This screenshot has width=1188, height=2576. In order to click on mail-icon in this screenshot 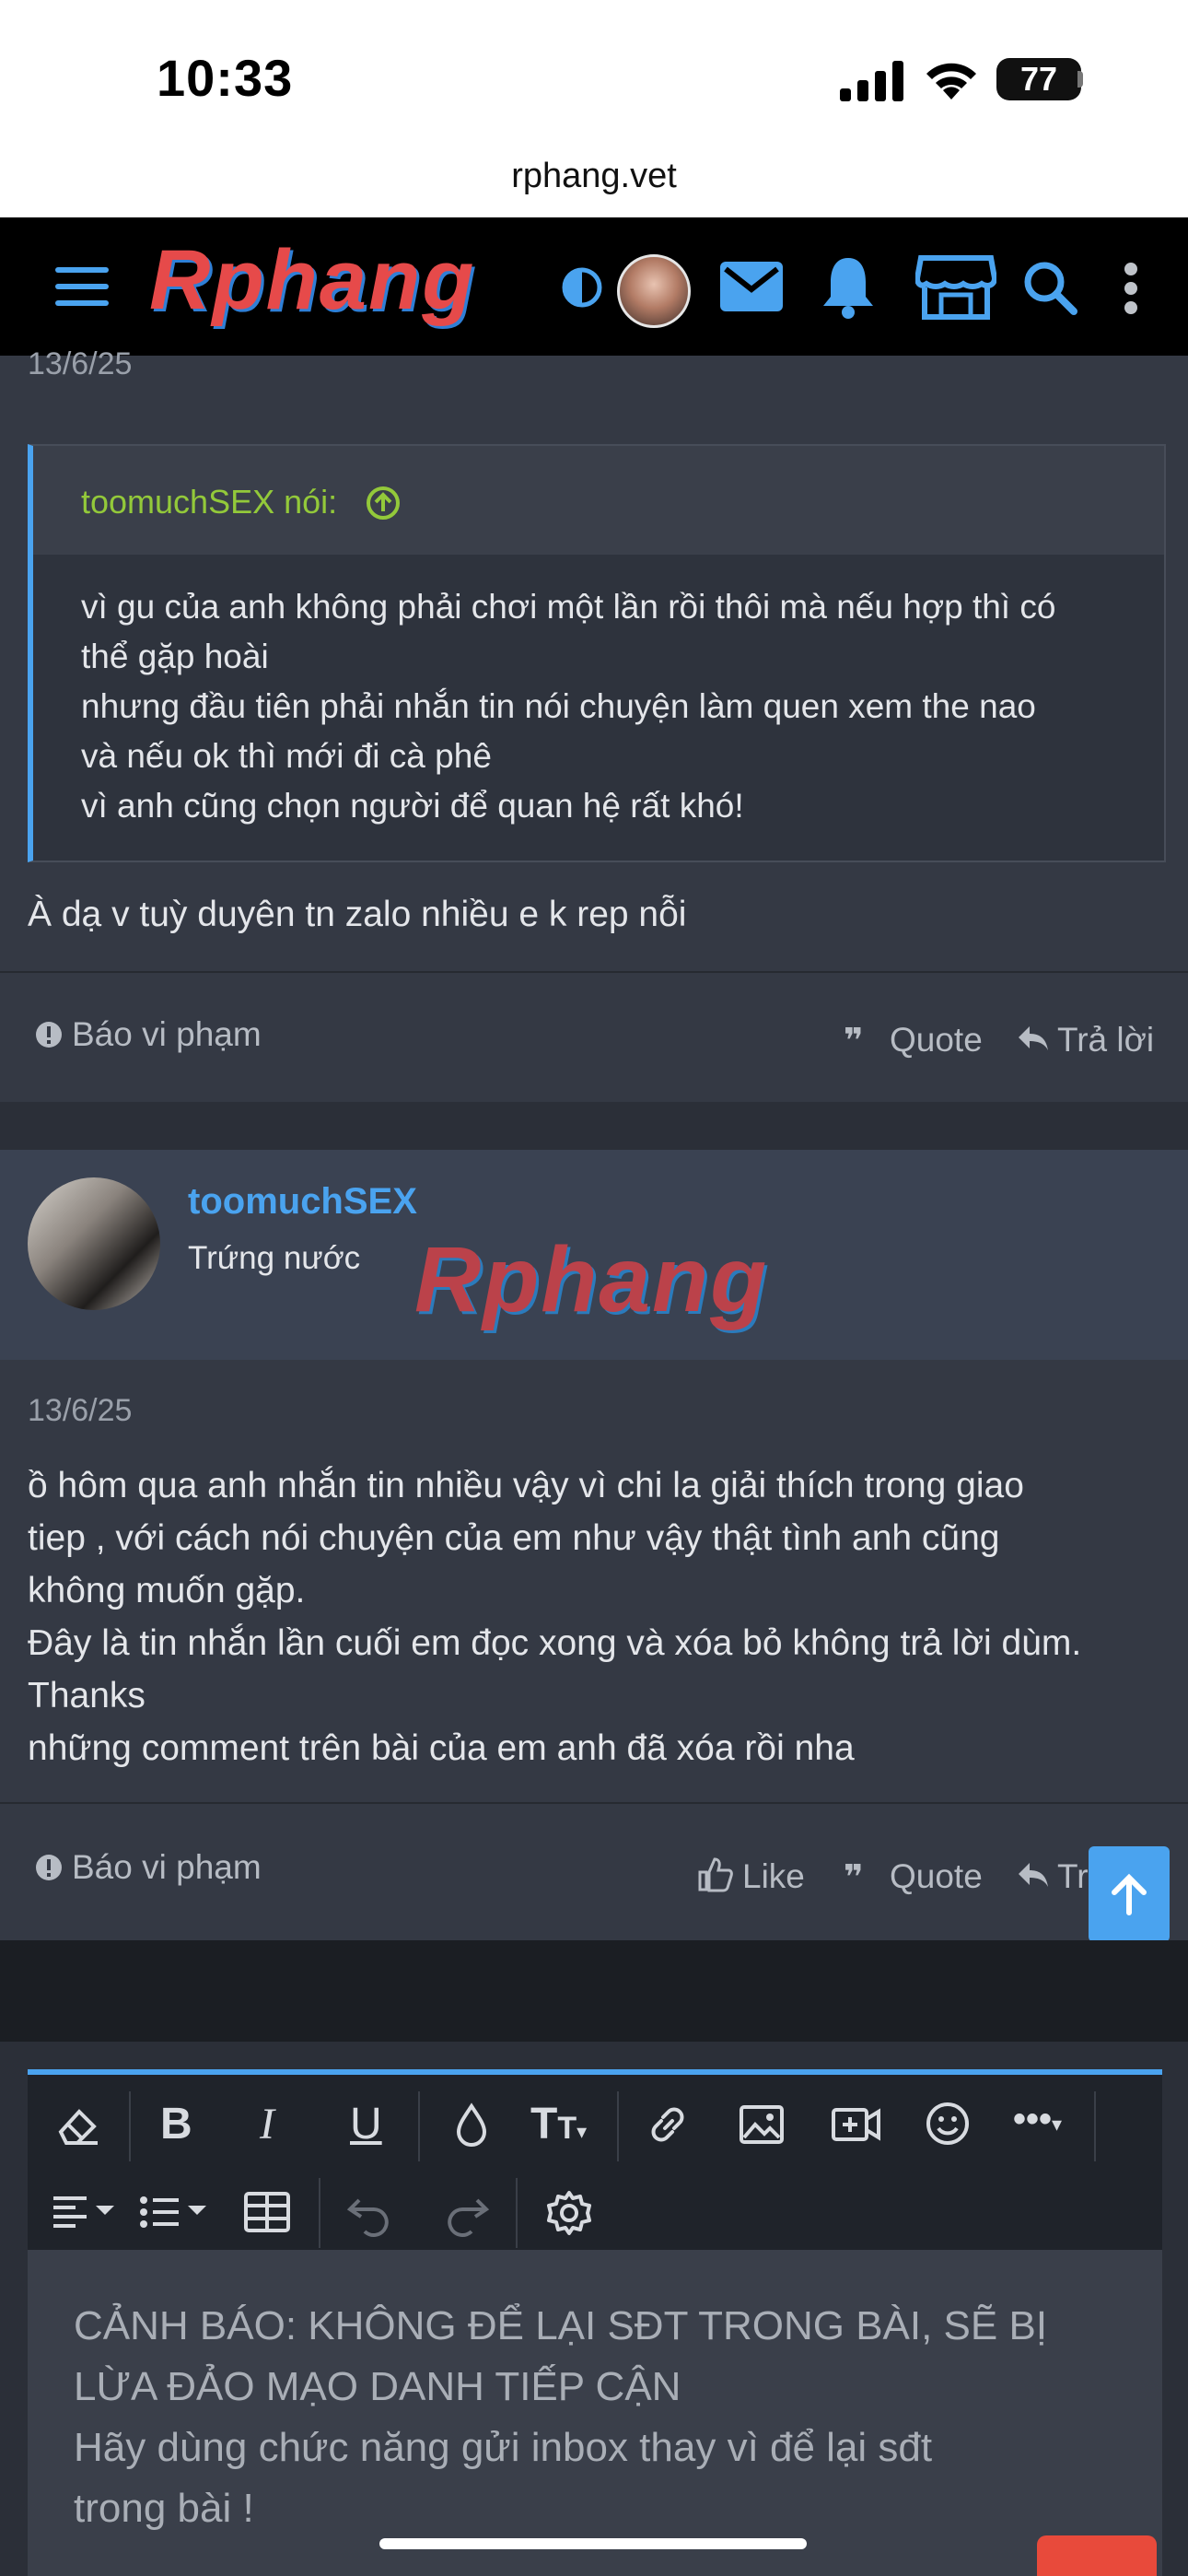, I will do `click(751, 286)`.